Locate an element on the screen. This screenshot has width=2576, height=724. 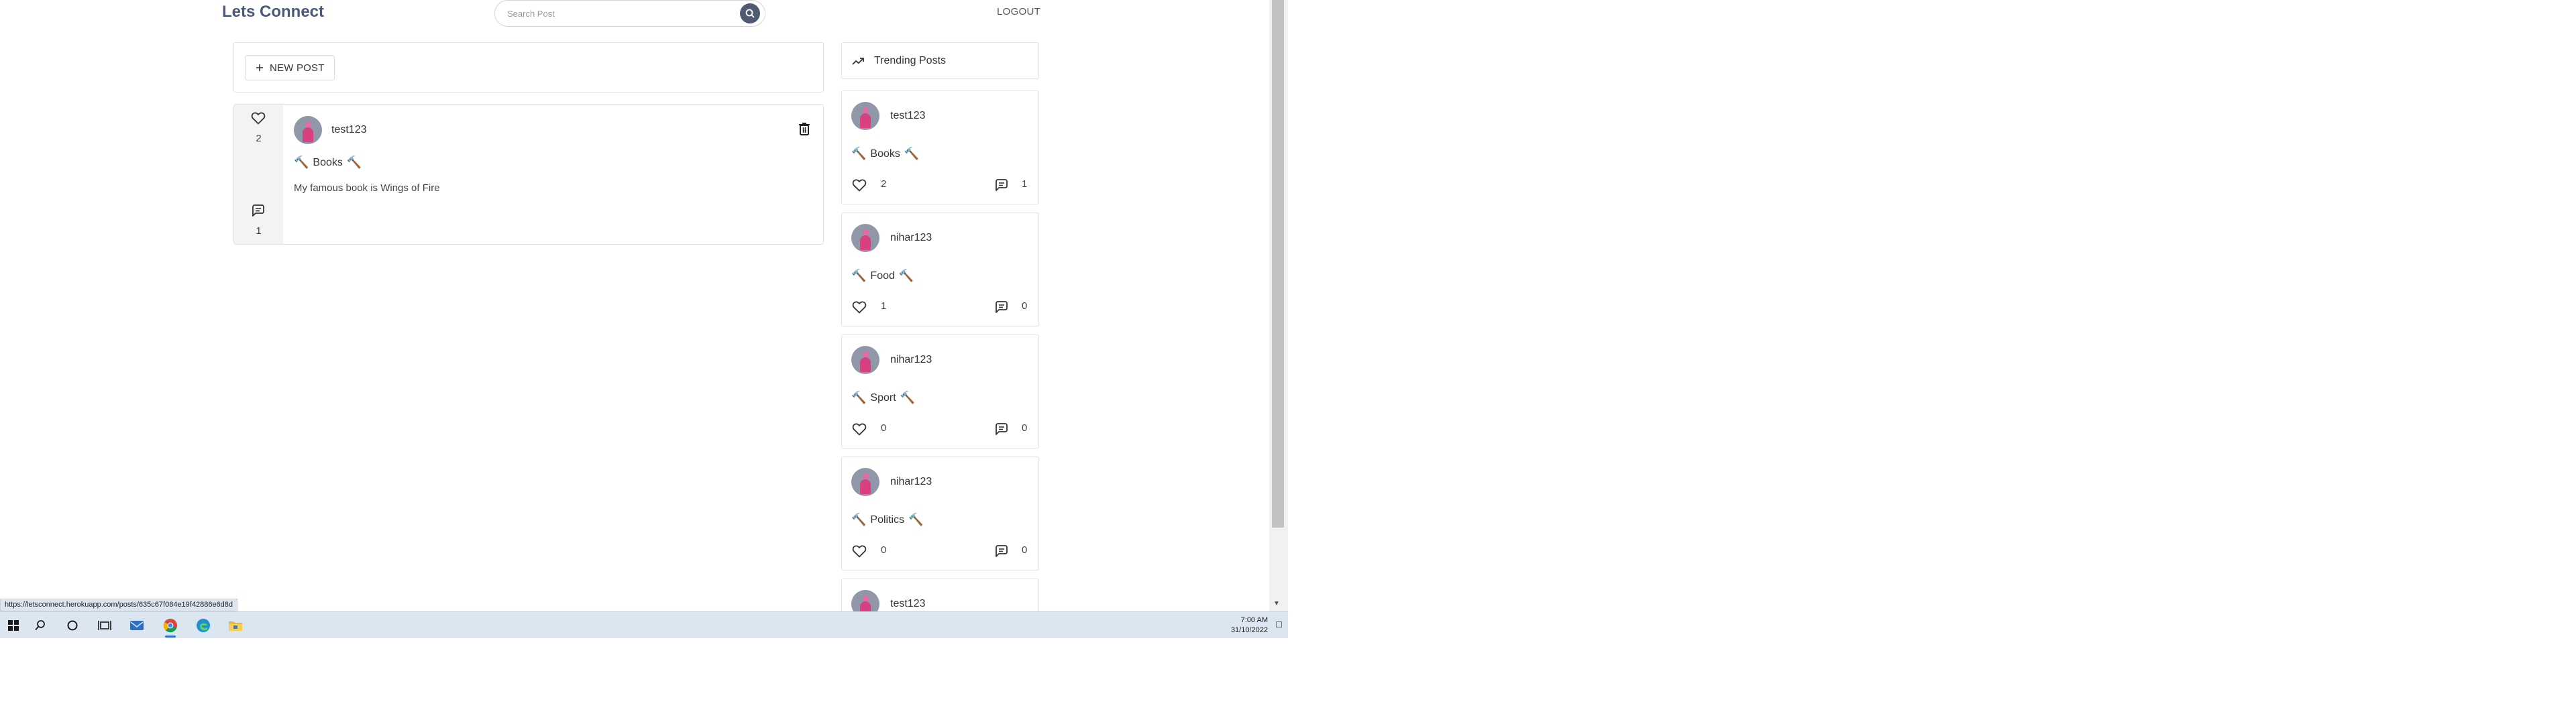
trending-title: Trending Posts is located at coordinates (910, 60).